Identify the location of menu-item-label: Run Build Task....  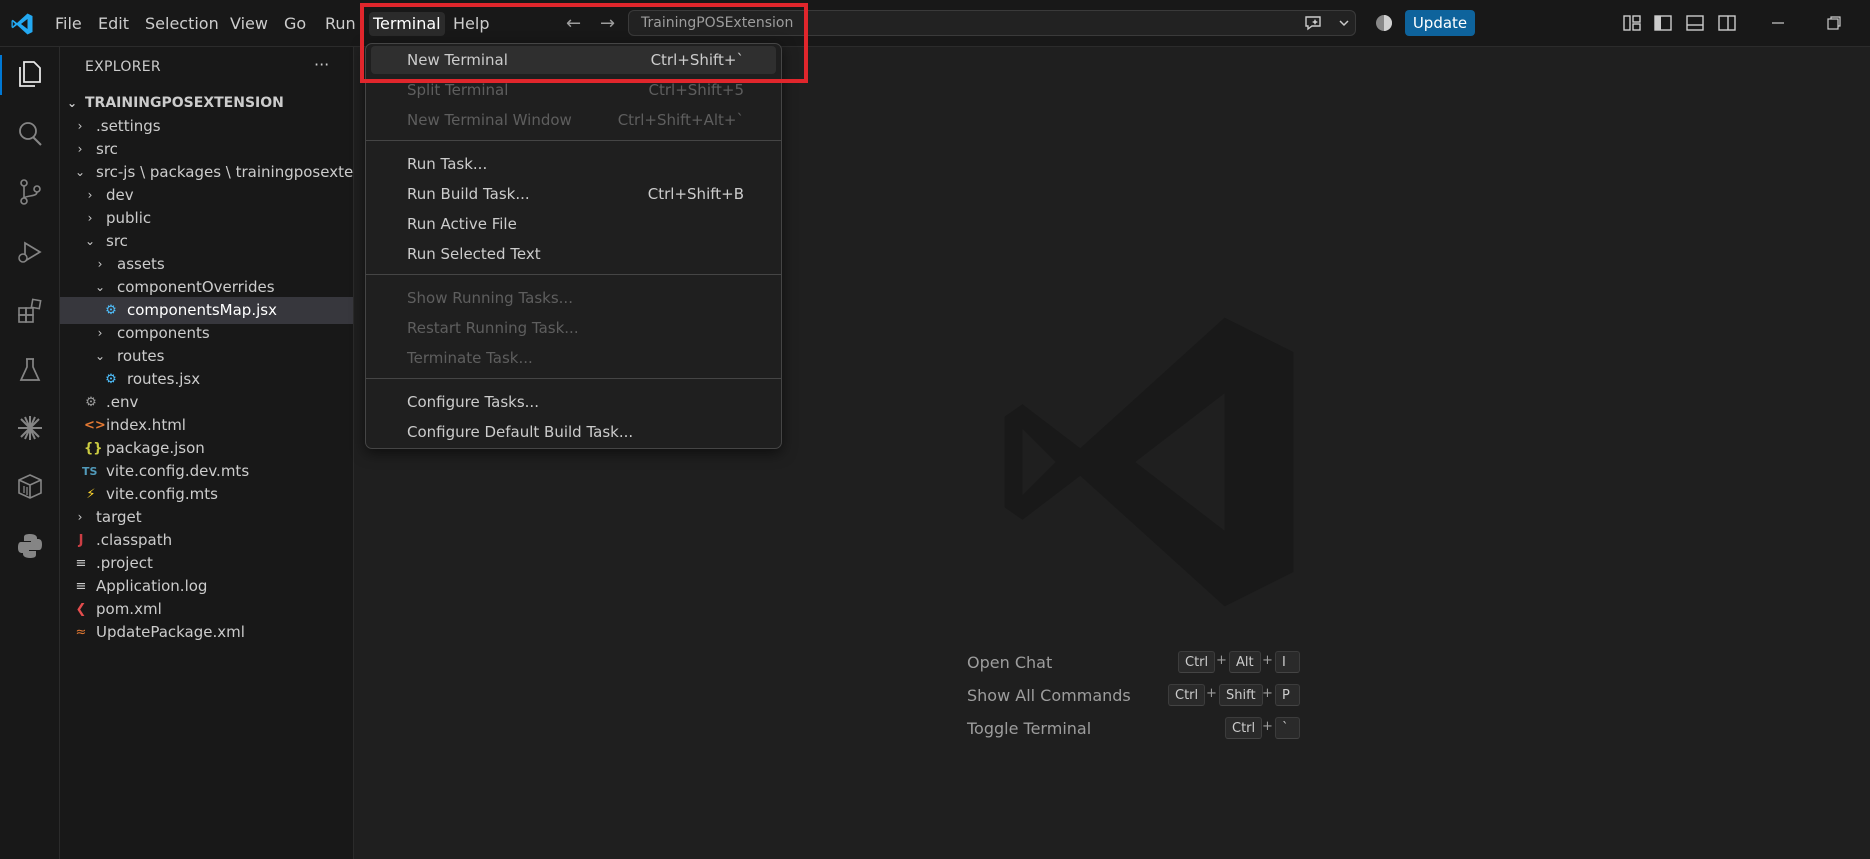
(468, 194).